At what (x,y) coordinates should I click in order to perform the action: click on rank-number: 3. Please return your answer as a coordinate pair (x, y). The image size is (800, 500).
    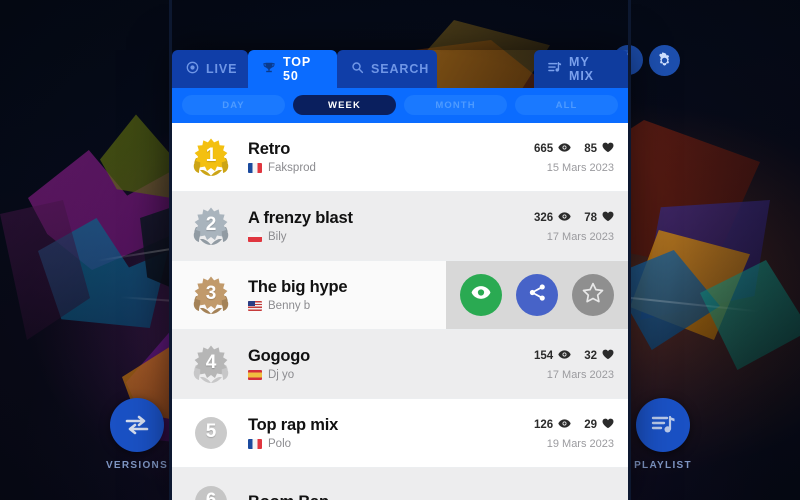
    Looking at the image, I should click on (211, 293).